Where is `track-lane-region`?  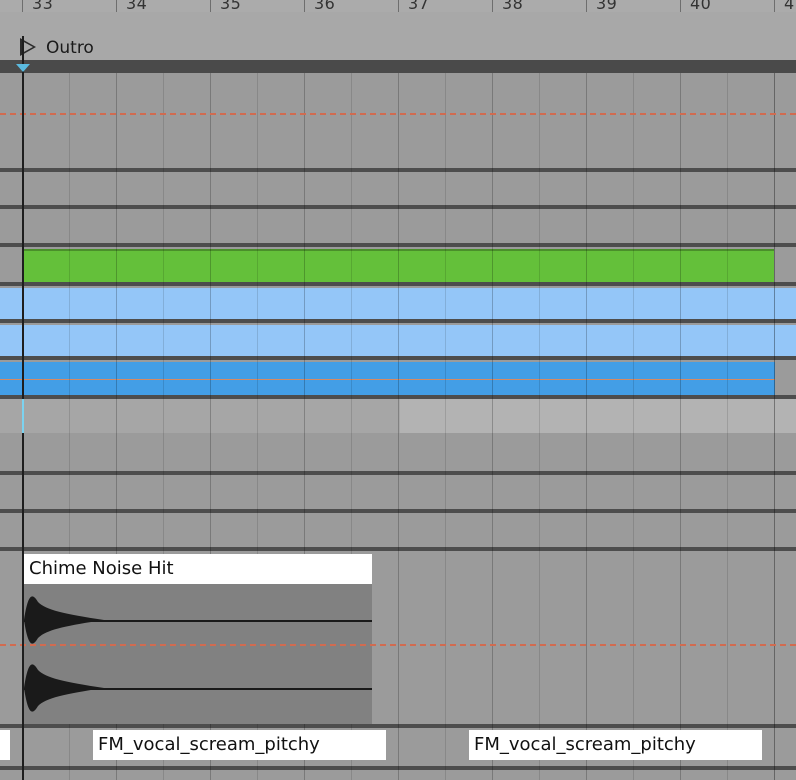
track-lane-region is located at coordinates (200, 416).